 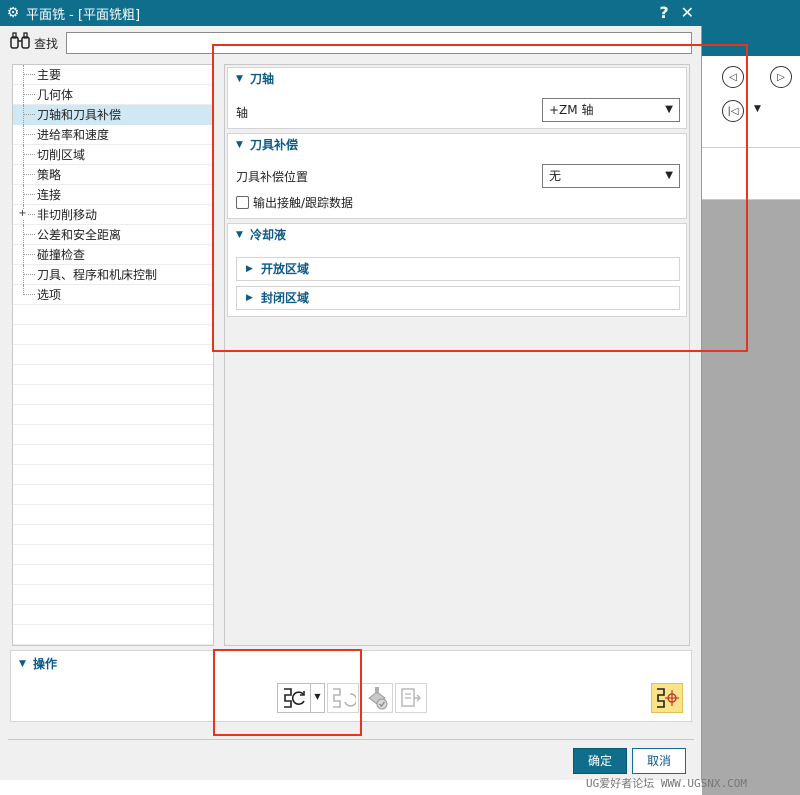 What do you see at coordinates (13, 13) in the screenshot?
I see `gear-icon: ⚙` at bounding box center [13, 13].